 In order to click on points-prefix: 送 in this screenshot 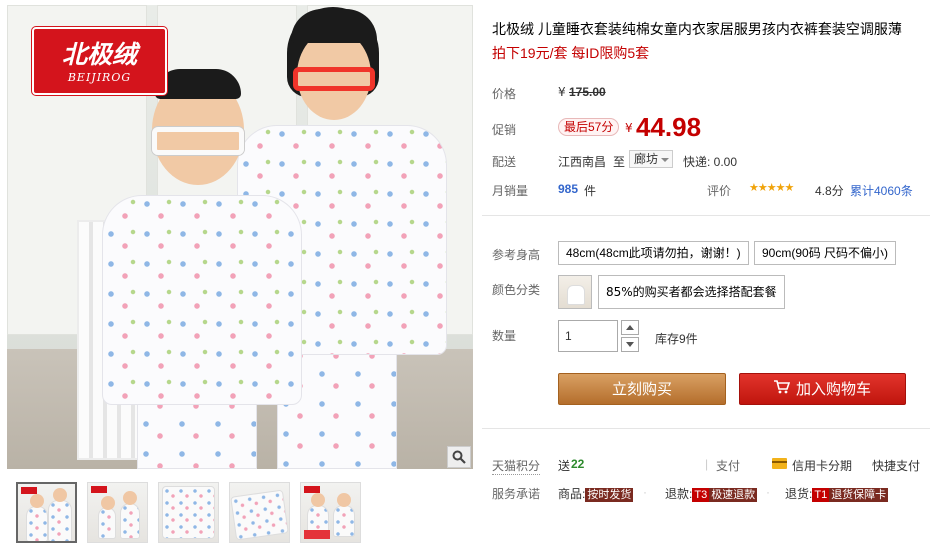, I will do `click(564, 466)`.